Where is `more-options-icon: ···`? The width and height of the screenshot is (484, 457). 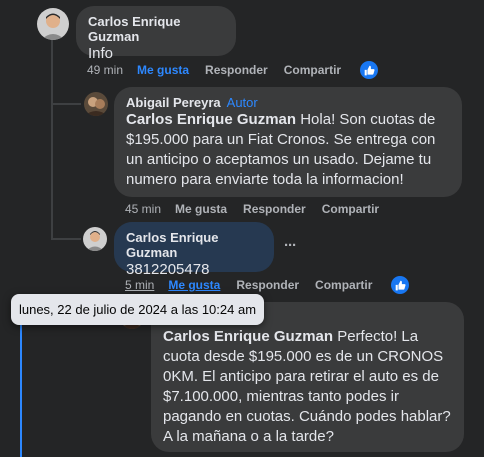 more-options-icon: ··· is located at coordinates (290, 245).